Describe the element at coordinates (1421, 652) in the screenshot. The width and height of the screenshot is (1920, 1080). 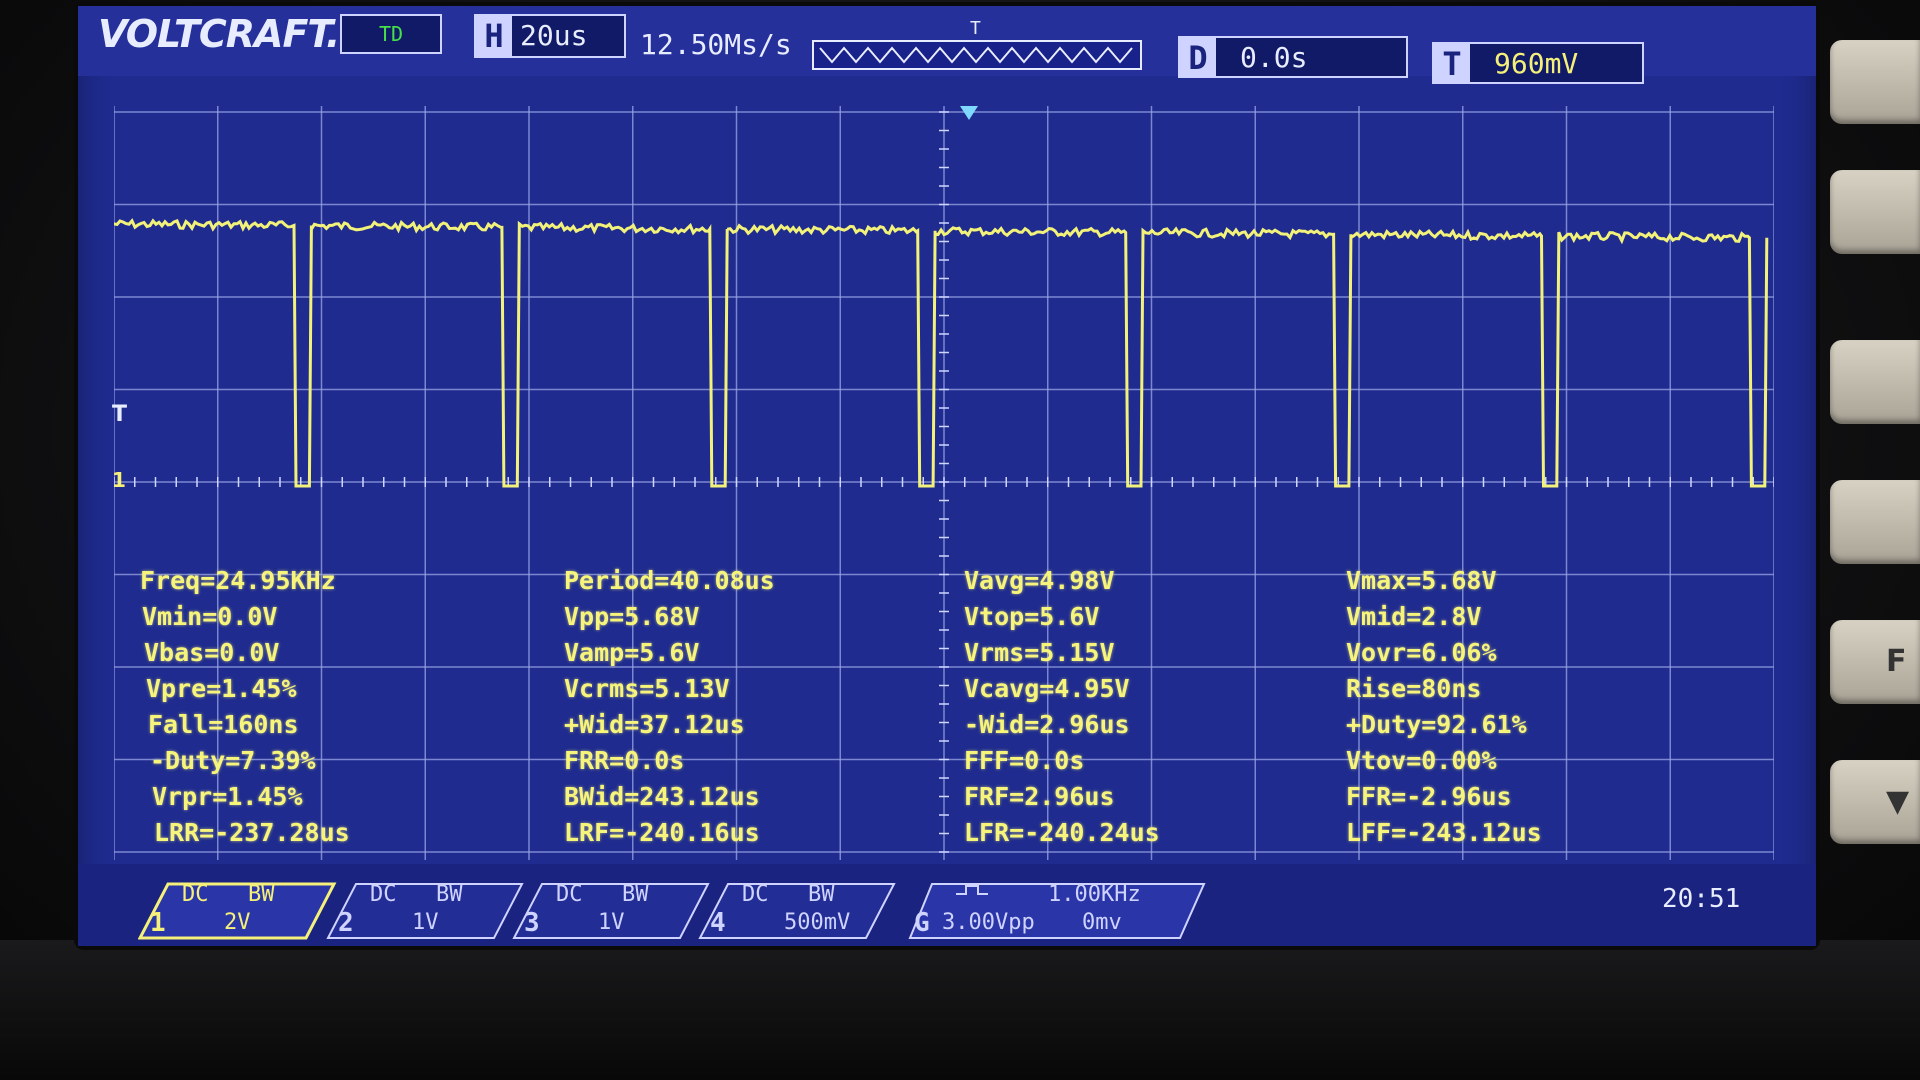
I see `measurement-col4-2: Vovr=6.06%` at that location.